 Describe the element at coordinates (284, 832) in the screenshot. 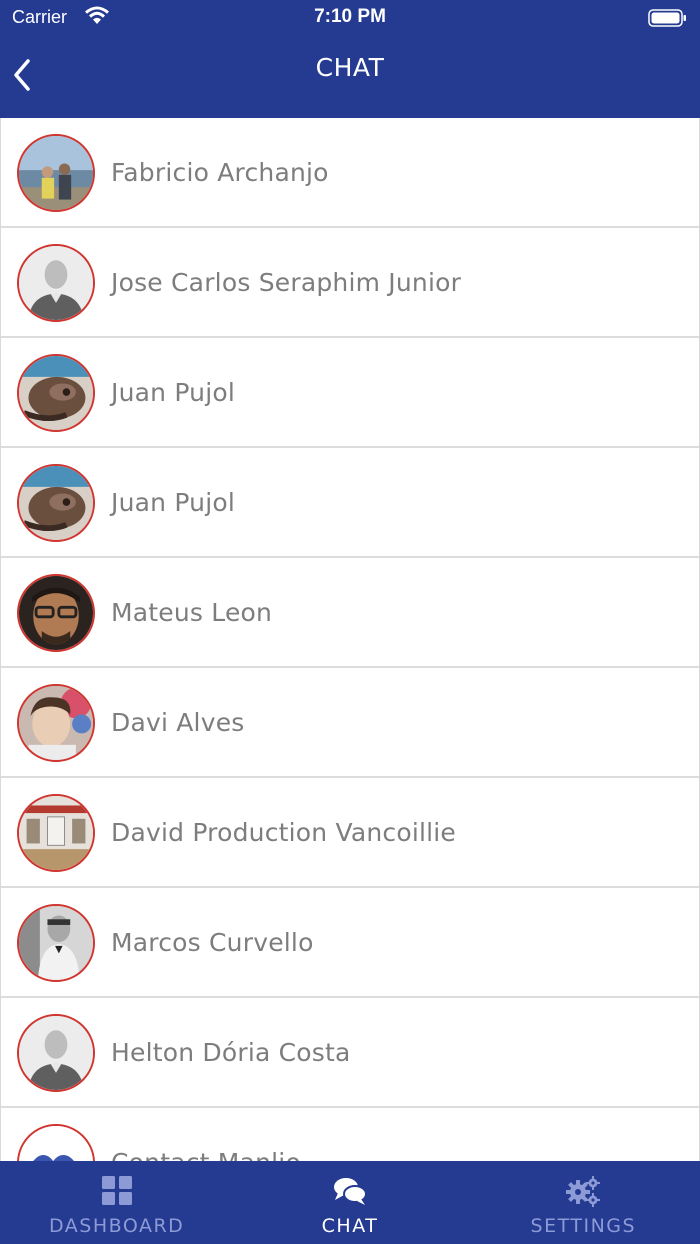

I see `contact-name: David Production Vancoillie` at that location.